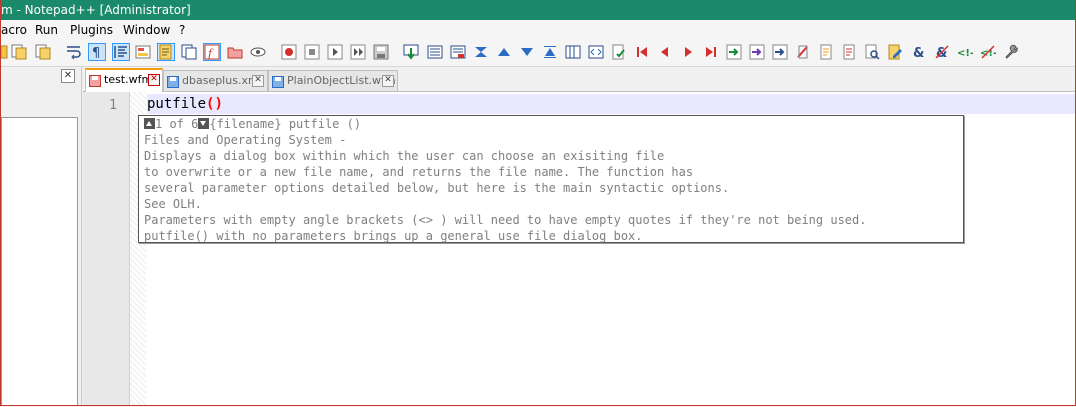 The width and height of the screenshot is (1076, 407). Describe the element at coordinates (458, 52) in the screenshot. I see `list-remove-icon` at that location.